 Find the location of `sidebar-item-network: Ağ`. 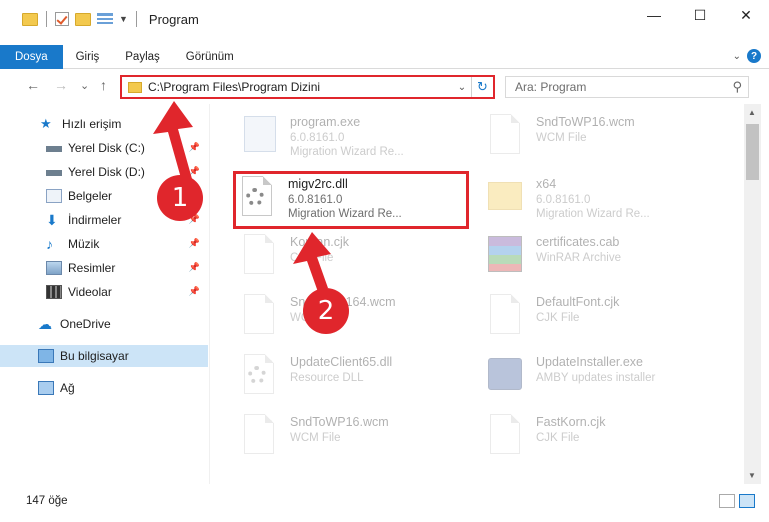

sidebar-item-network: Ağ is located at coordinates (104, 388).